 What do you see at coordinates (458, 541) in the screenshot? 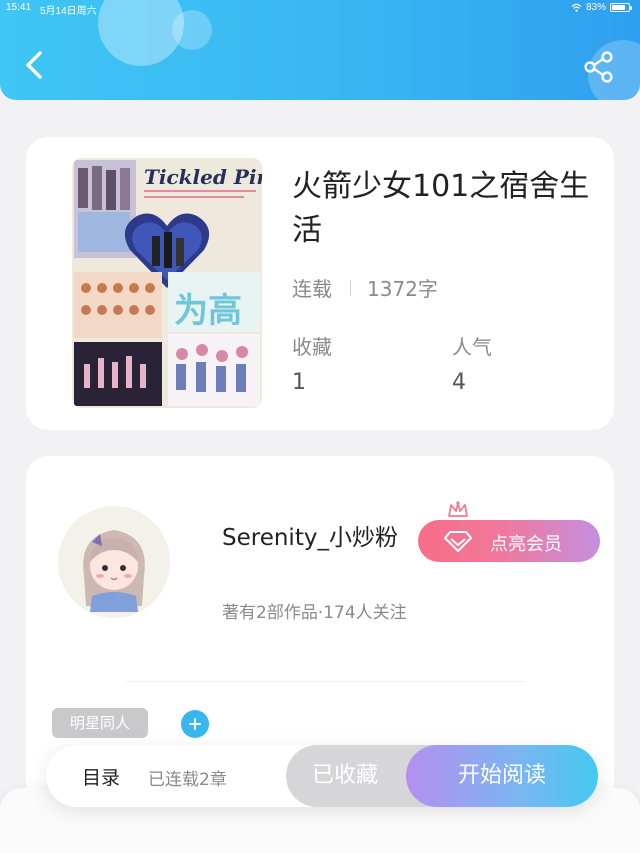
I see `diamond-icon` at bounding box center [458, 541].